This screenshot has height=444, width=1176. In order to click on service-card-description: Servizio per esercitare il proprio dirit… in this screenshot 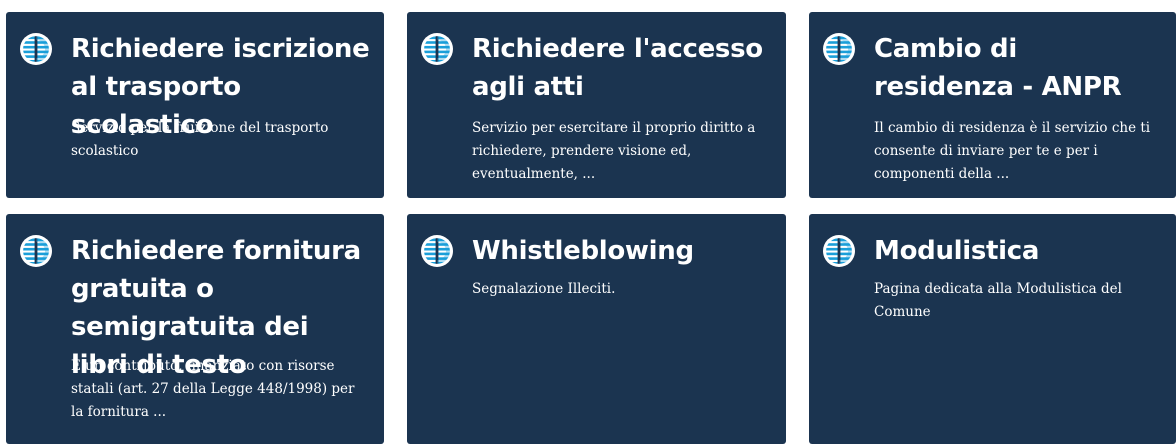, I will do `click(614, 151)`.